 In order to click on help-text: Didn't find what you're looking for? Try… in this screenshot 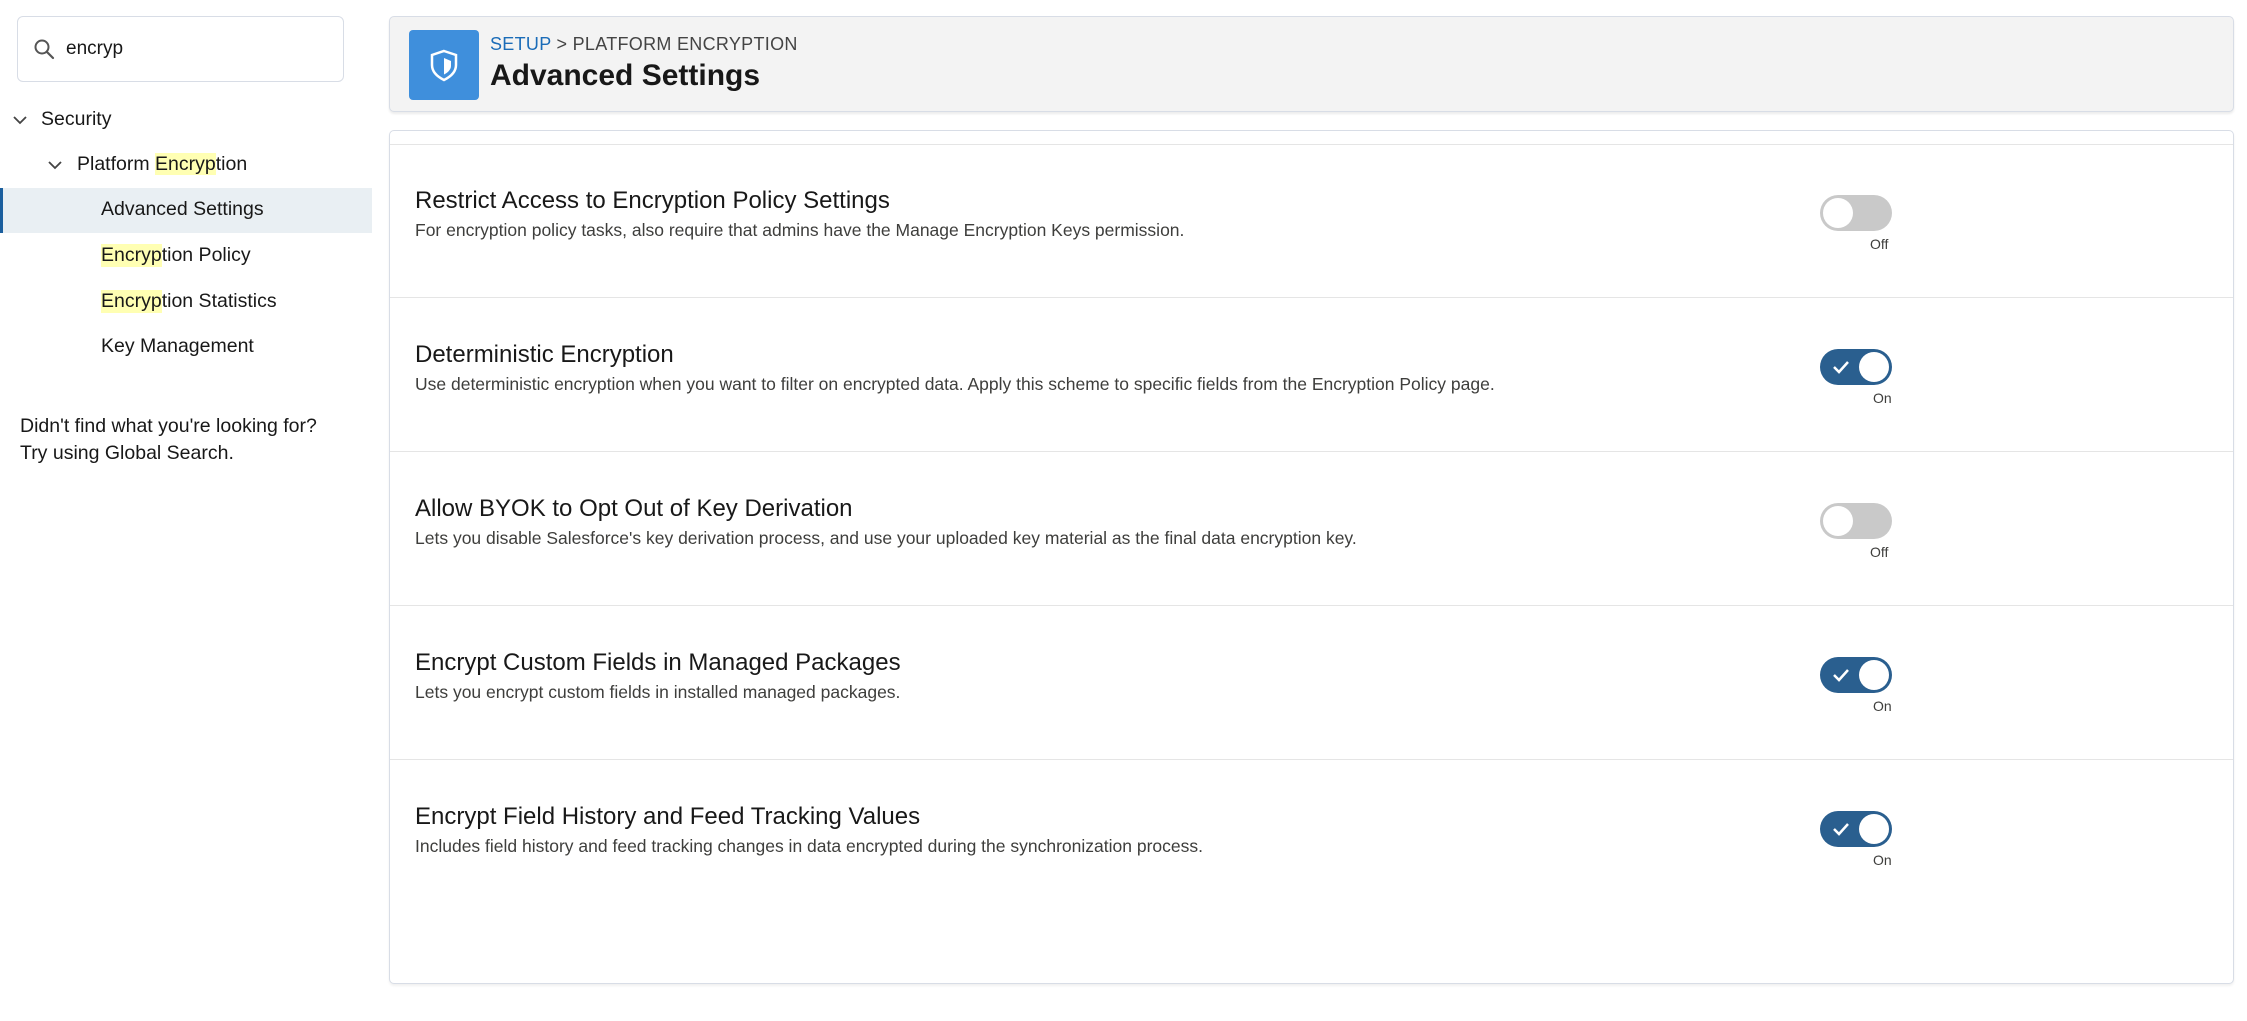, I will do `click(190, 440)`.